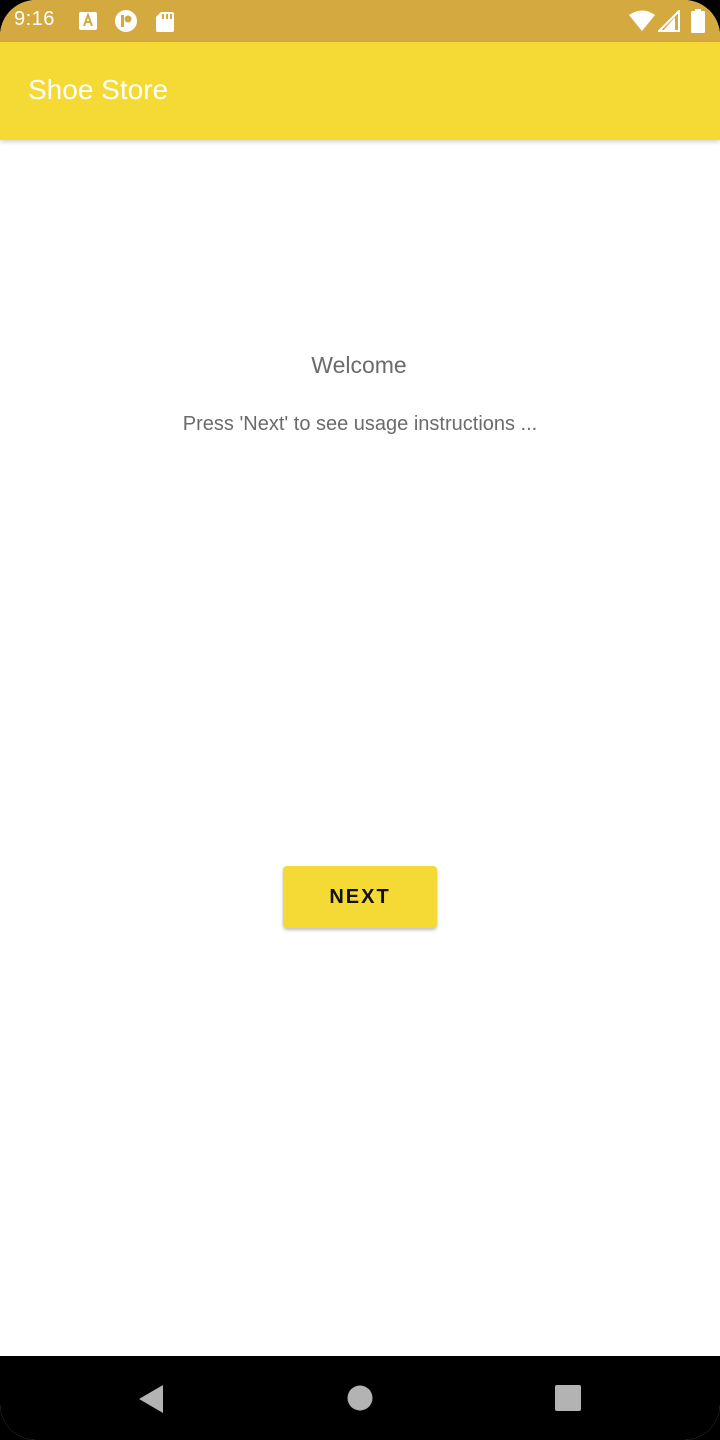 This screenshot has width=720, height=1440. What do you see at coordinates (668, 20) in the screenshot?
I see `cell-signal-icon` at bounding box center [668, 20].